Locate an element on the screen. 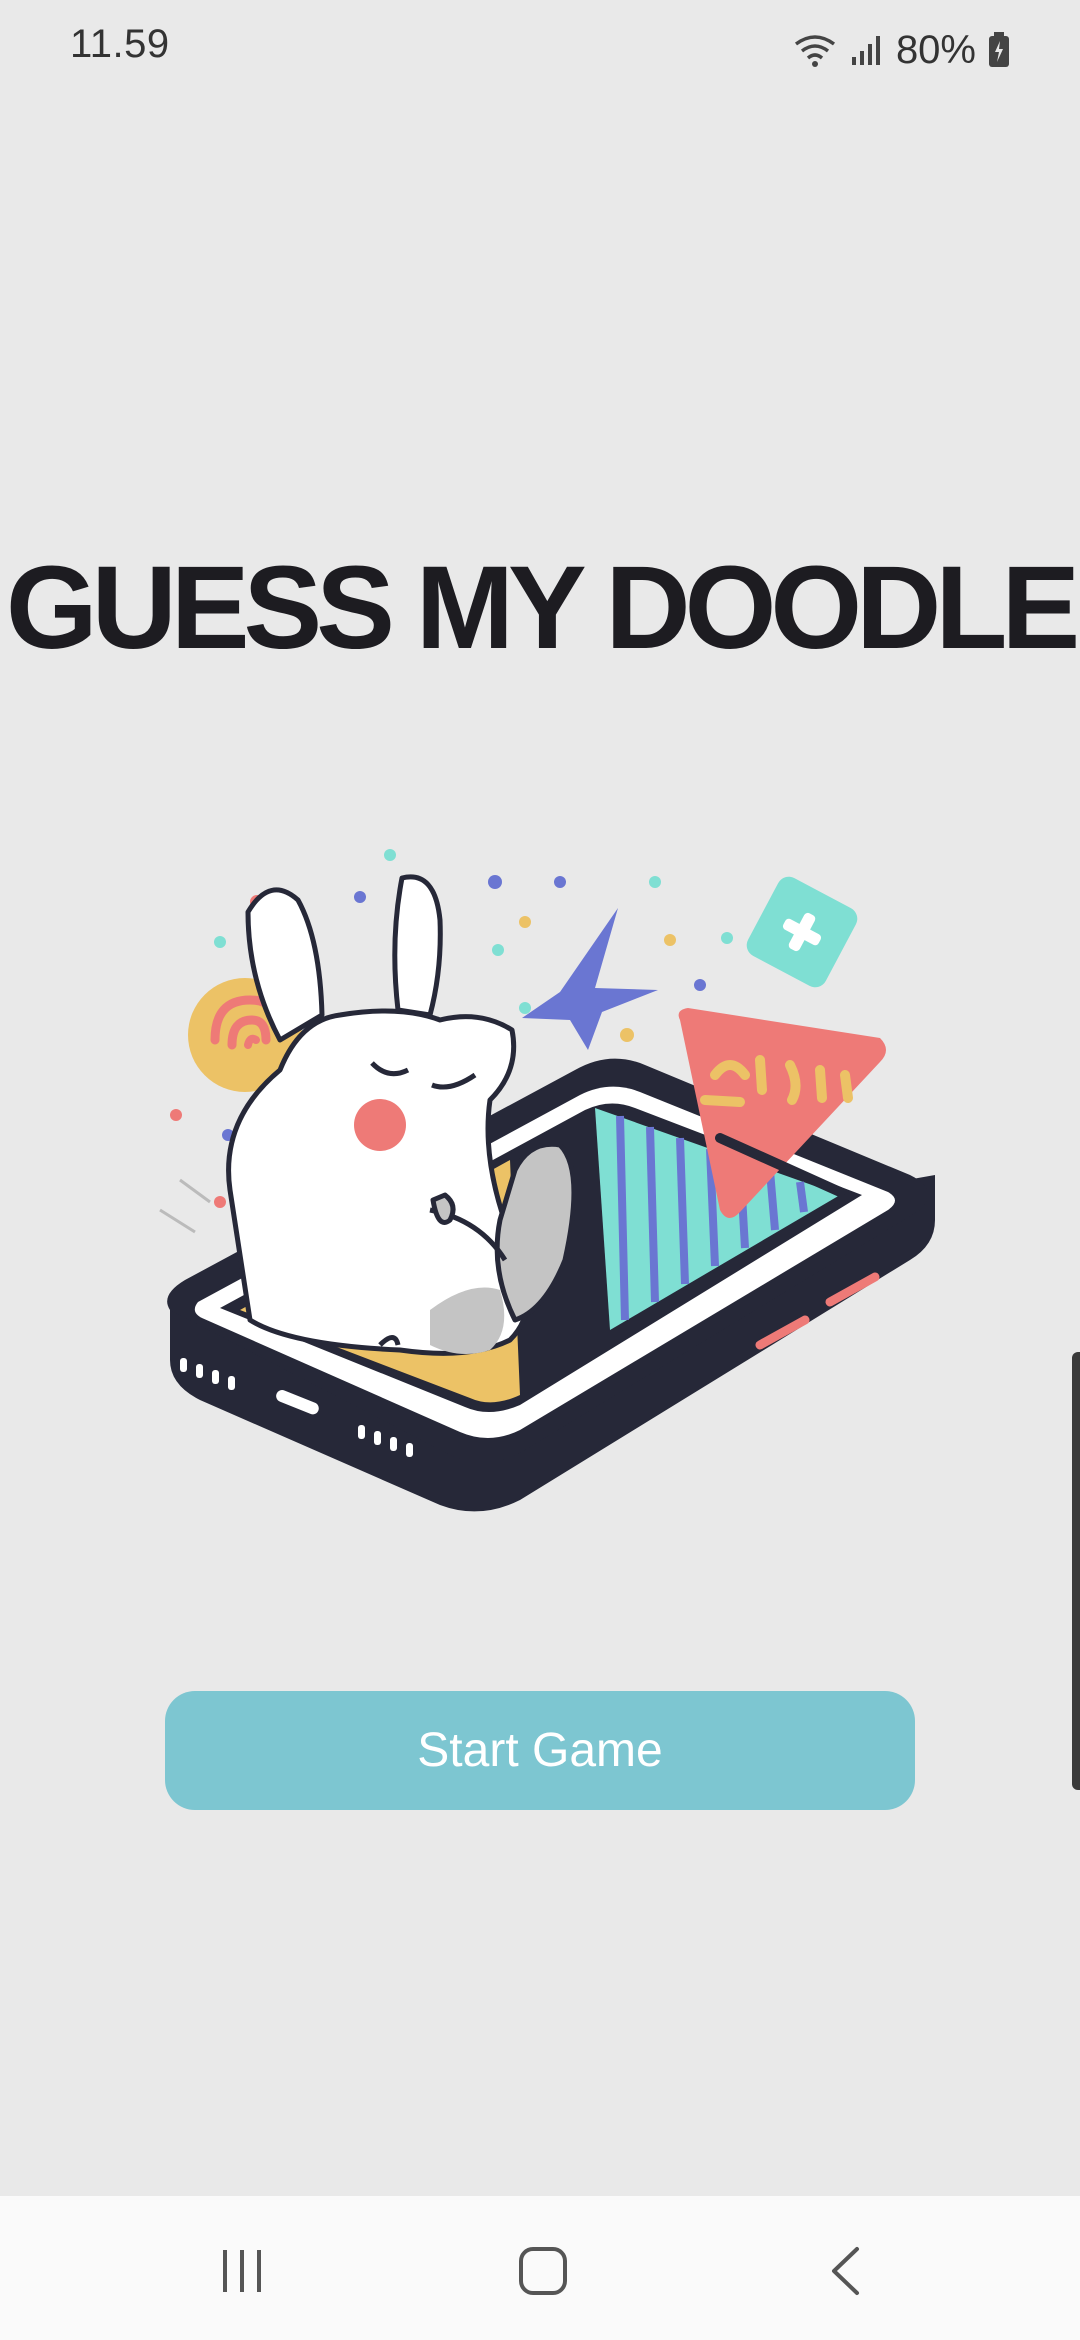 This screenshot has height=2340, width=1080. battery-percentage: 80% is located at coordinates (935, 49).